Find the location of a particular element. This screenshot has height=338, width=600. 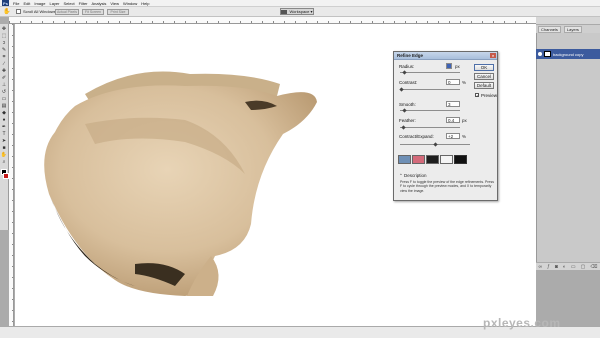

contract-expand-slider-knob is located at coordinates (435, 144).